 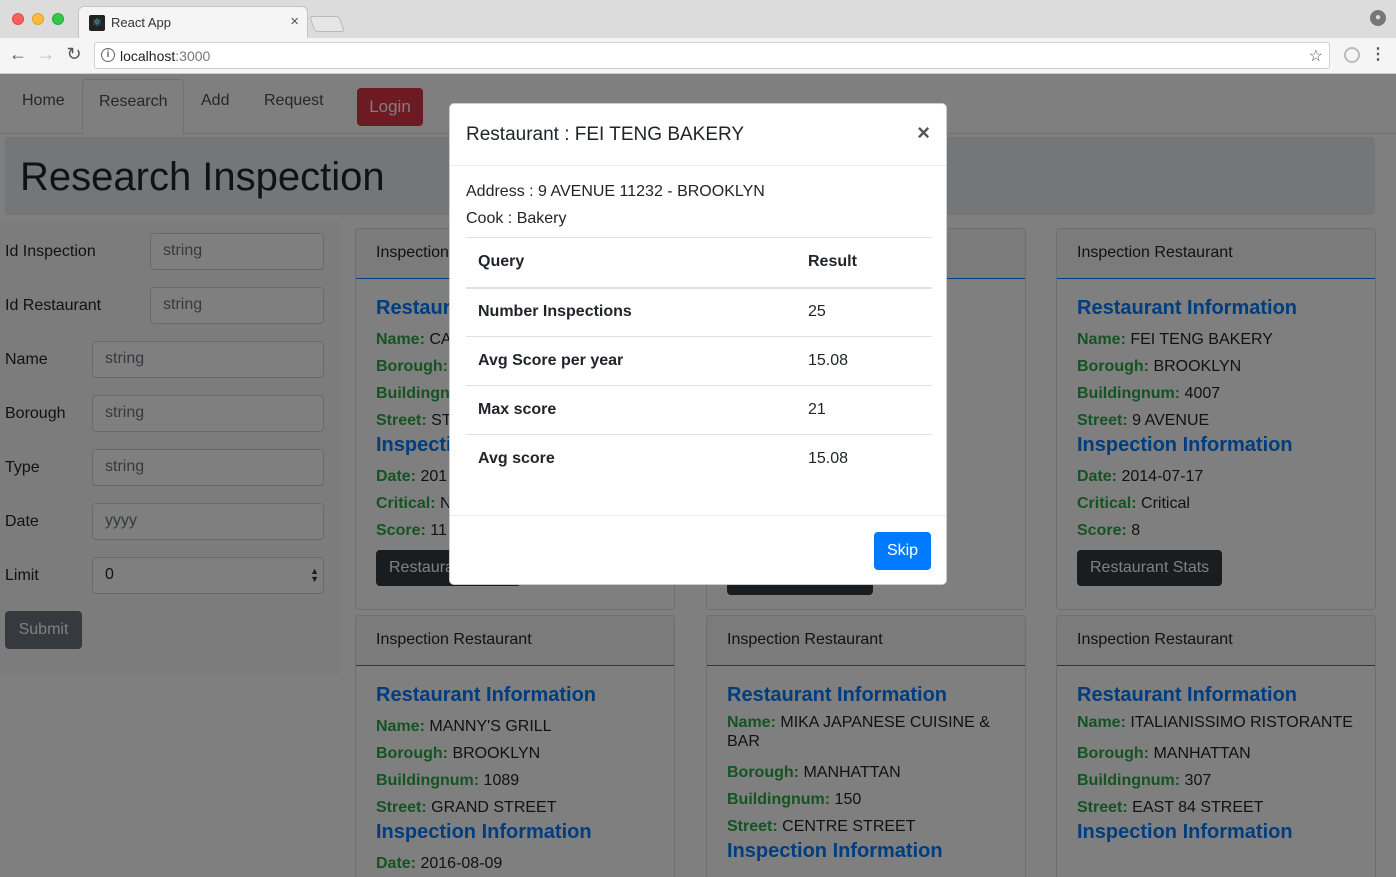 I want to click on info-icon: i, so click(x=108, y=55).